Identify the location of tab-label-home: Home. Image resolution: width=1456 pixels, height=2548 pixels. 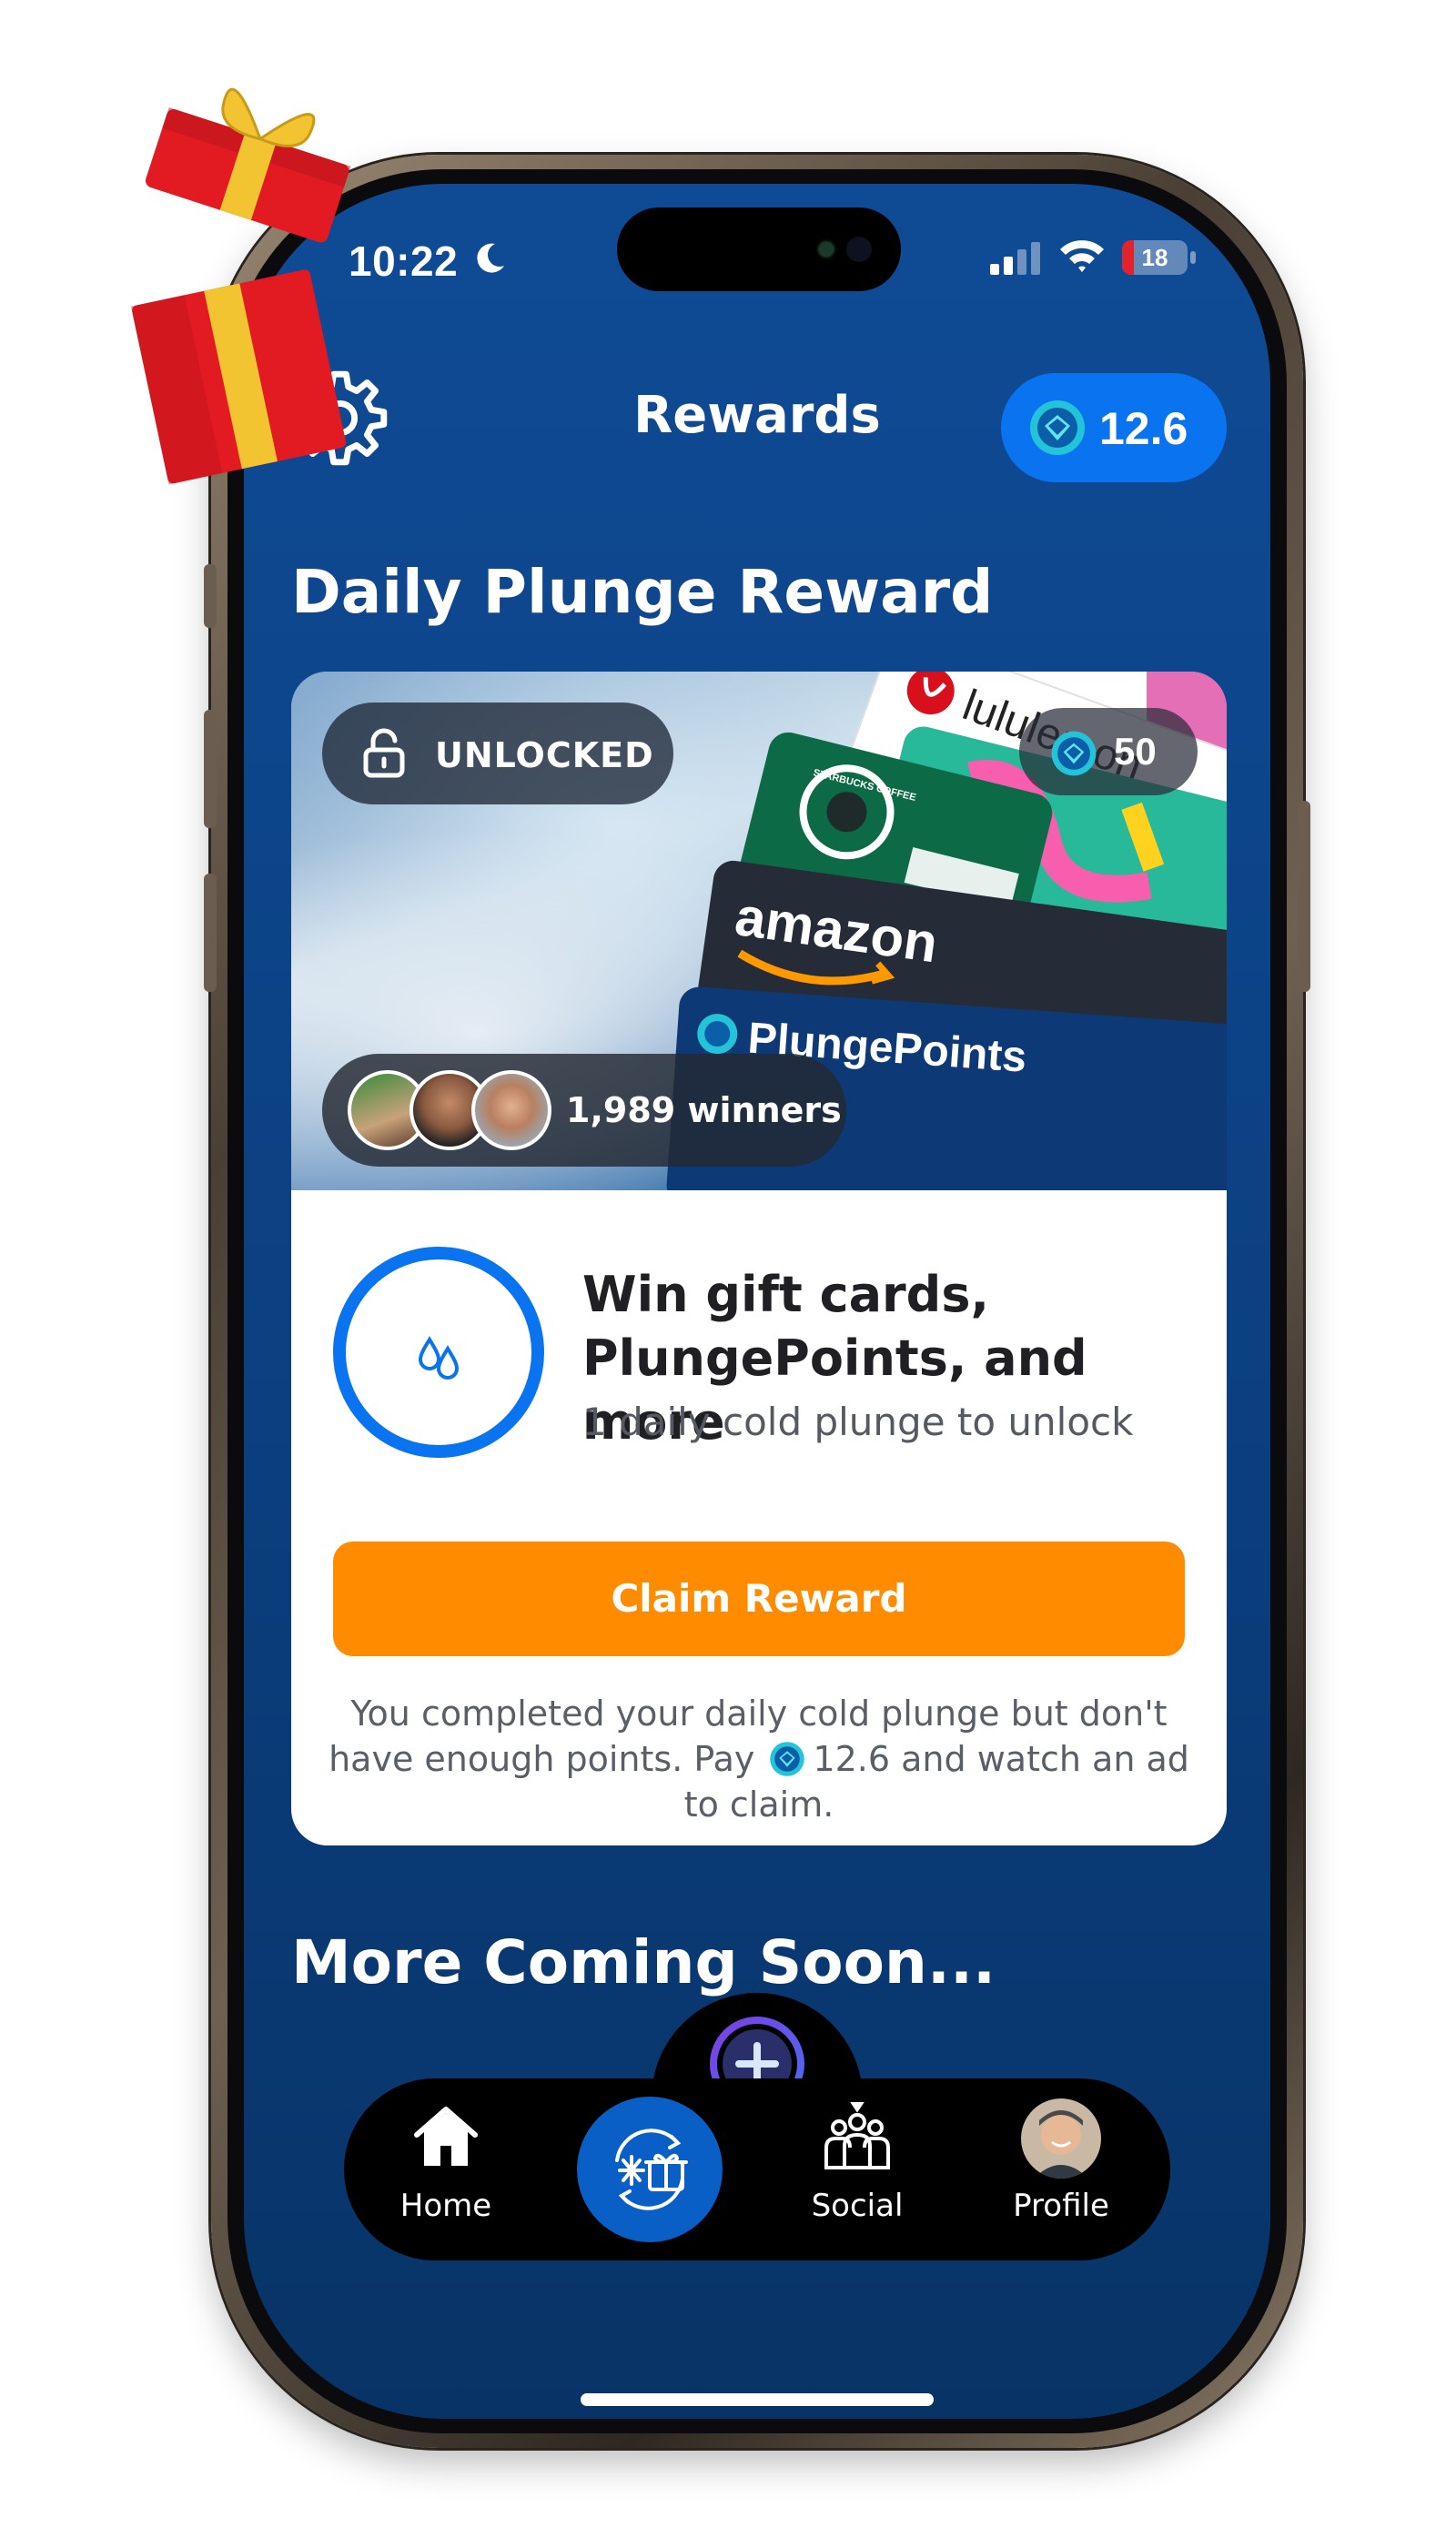
(446, 2206).